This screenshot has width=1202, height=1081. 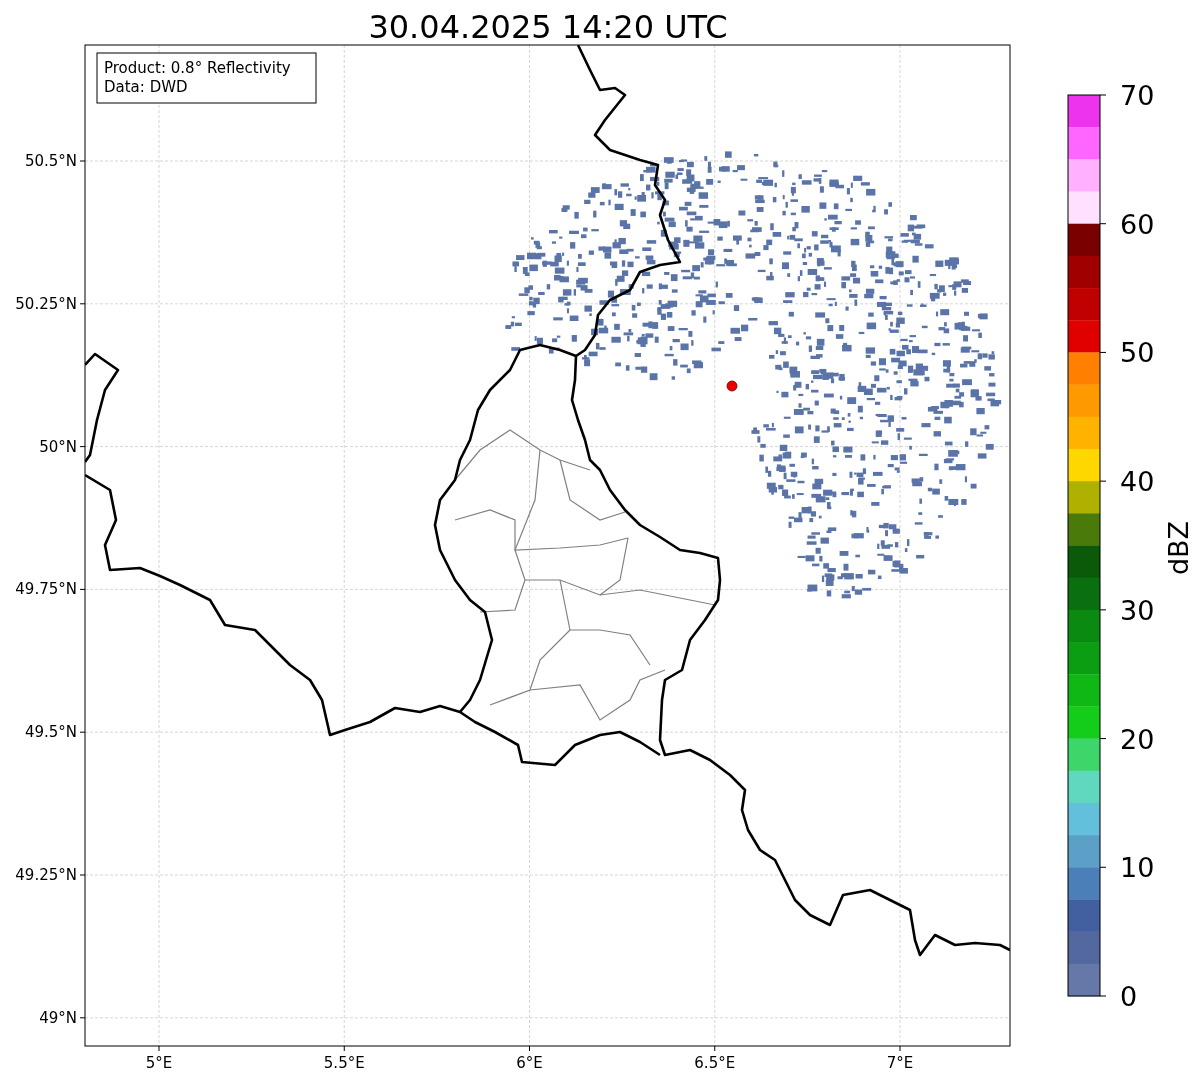 What do you see at coordinates (344, 1063) in the screenshot?
I see `longitude-label: 5.5°E` at bounding box center [344, 1063].